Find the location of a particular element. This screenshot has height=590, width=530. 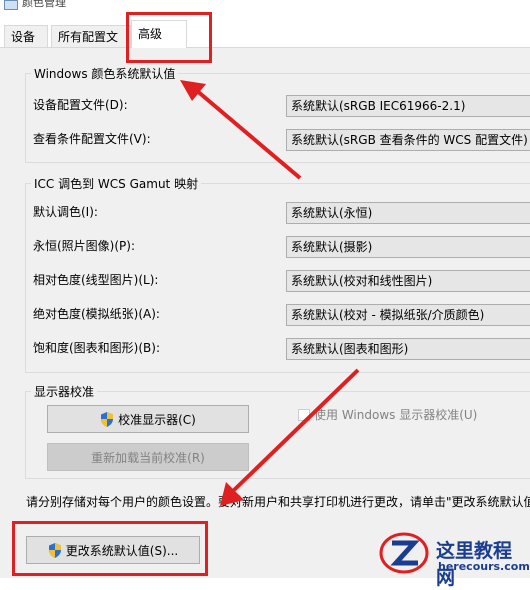

watermark-url: herecours.com is located at coordinates (484, 566).